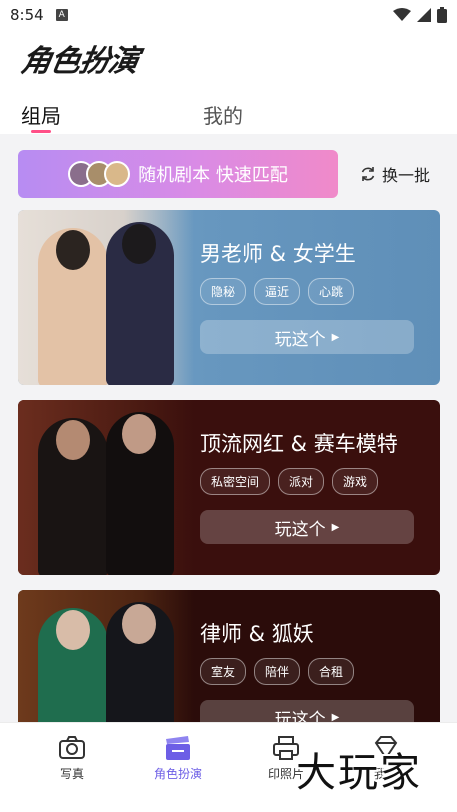 This screenshot has height=812, width=457. Describe the element at coordinates (228, 15) in the screenshot. I see `status-bar: 8:54 A` at that location.